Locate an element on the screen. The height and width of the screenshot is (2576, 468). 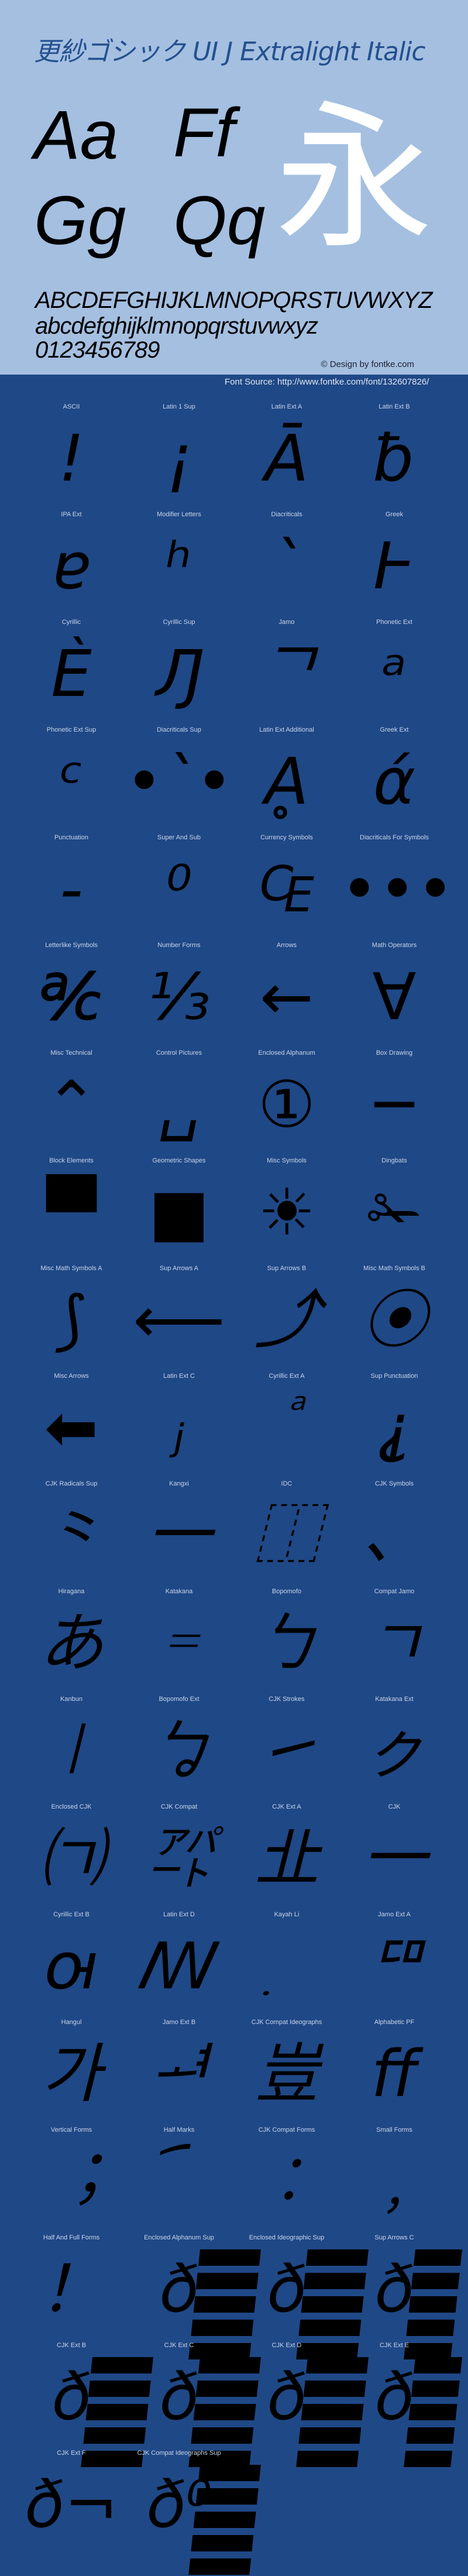
block-cell: Sup Arrows Cð is located at coordinates (401, 2297).